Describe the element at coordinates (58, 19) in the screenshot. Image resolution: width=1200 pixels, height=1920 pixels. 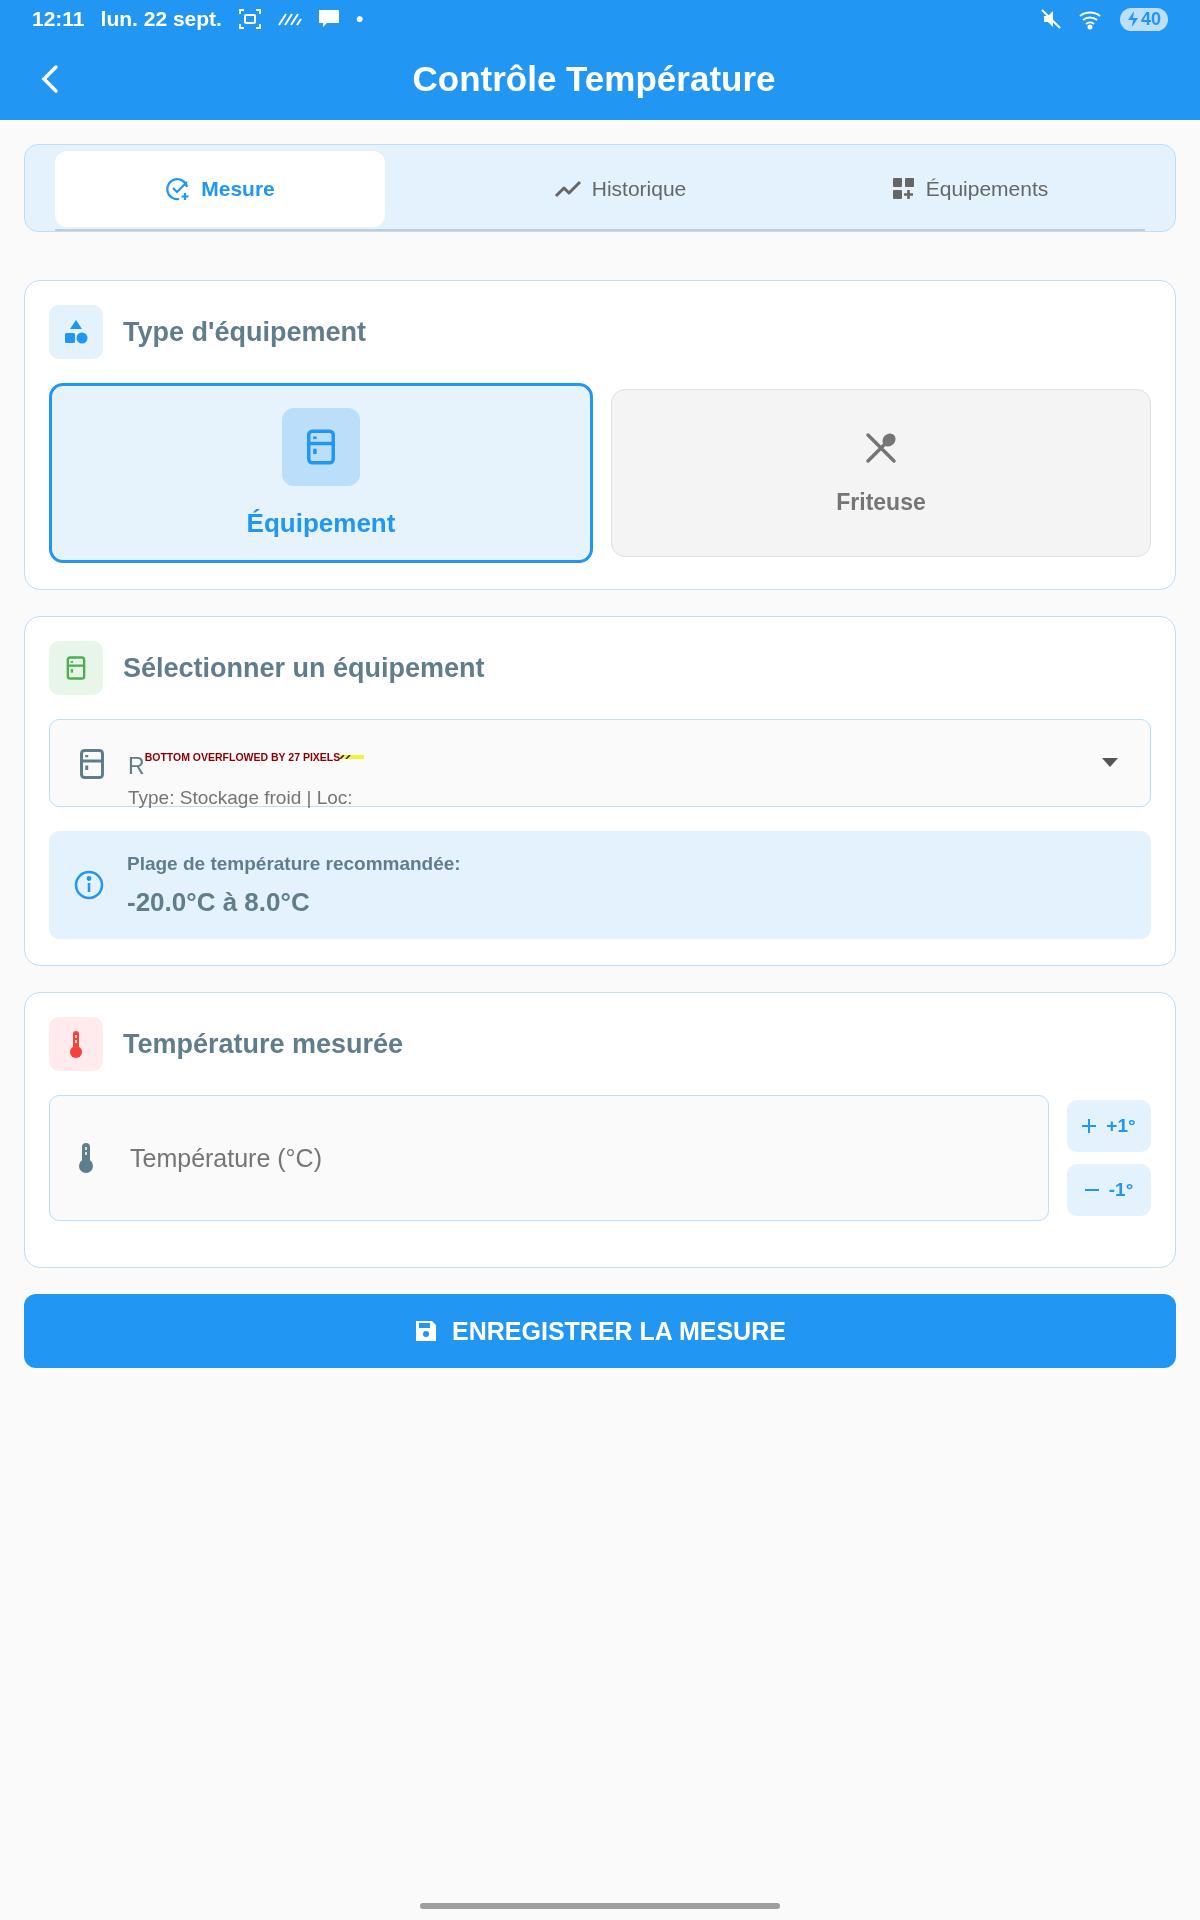
I see `status-time: 12:11` at that location.